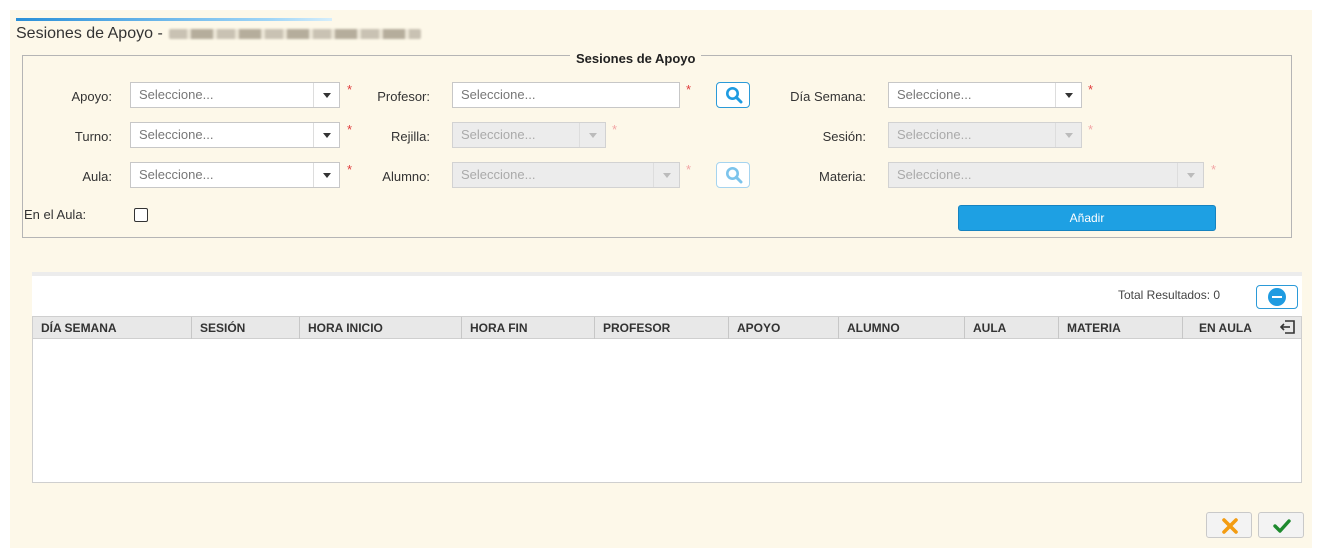 This screenshot has height=552, width=1320. Describe the element at coordinates (93, 136) in the screenshot. I see `turno-label: Turno:` at that location.